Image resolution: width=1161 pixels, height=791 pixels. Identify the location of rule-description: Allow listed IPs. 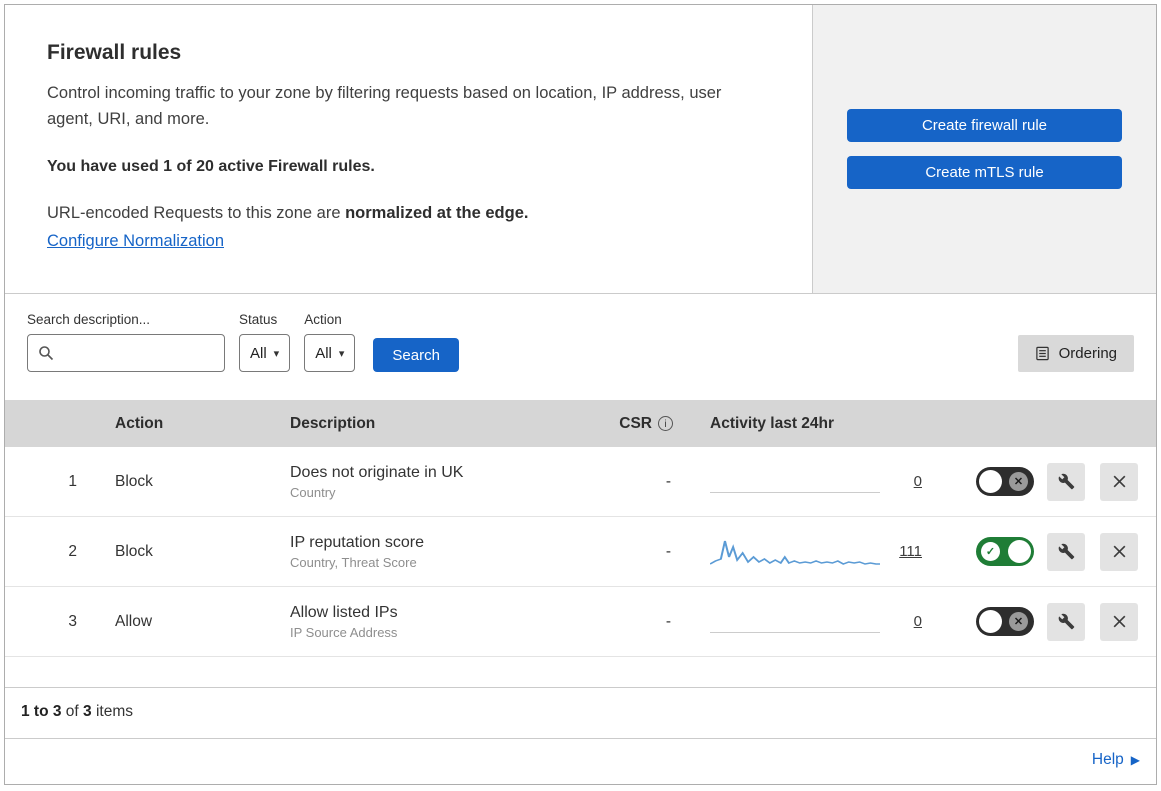
(344, 612).